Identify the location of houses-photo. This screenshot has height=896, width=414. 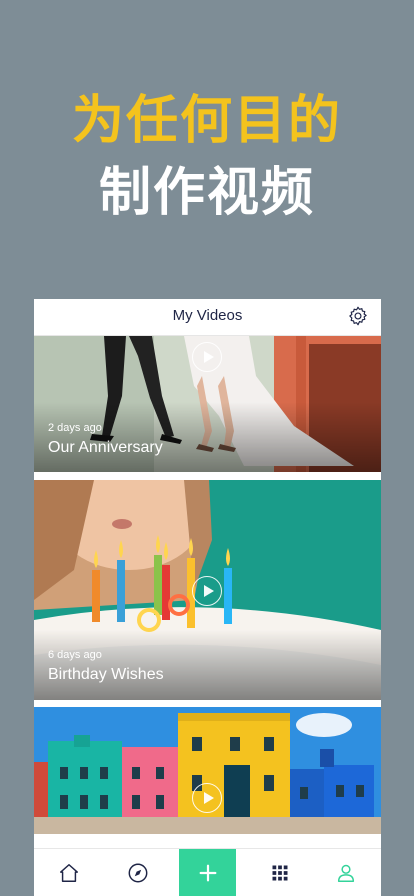
(207, 770).